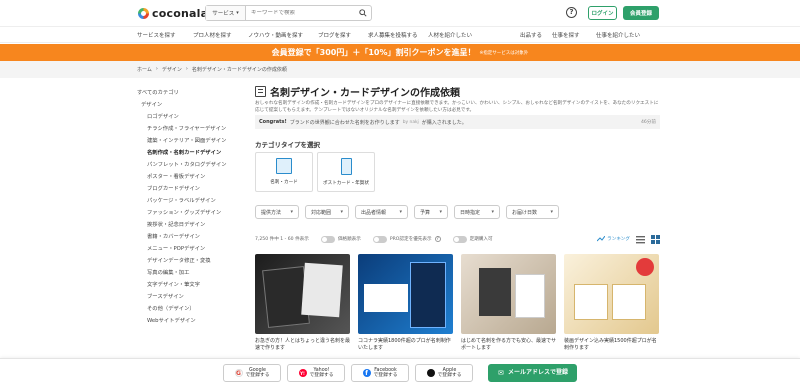 The width and height of the screenshot is (800, 385). I want to click on facebook-icon: f, so click(366, 373).